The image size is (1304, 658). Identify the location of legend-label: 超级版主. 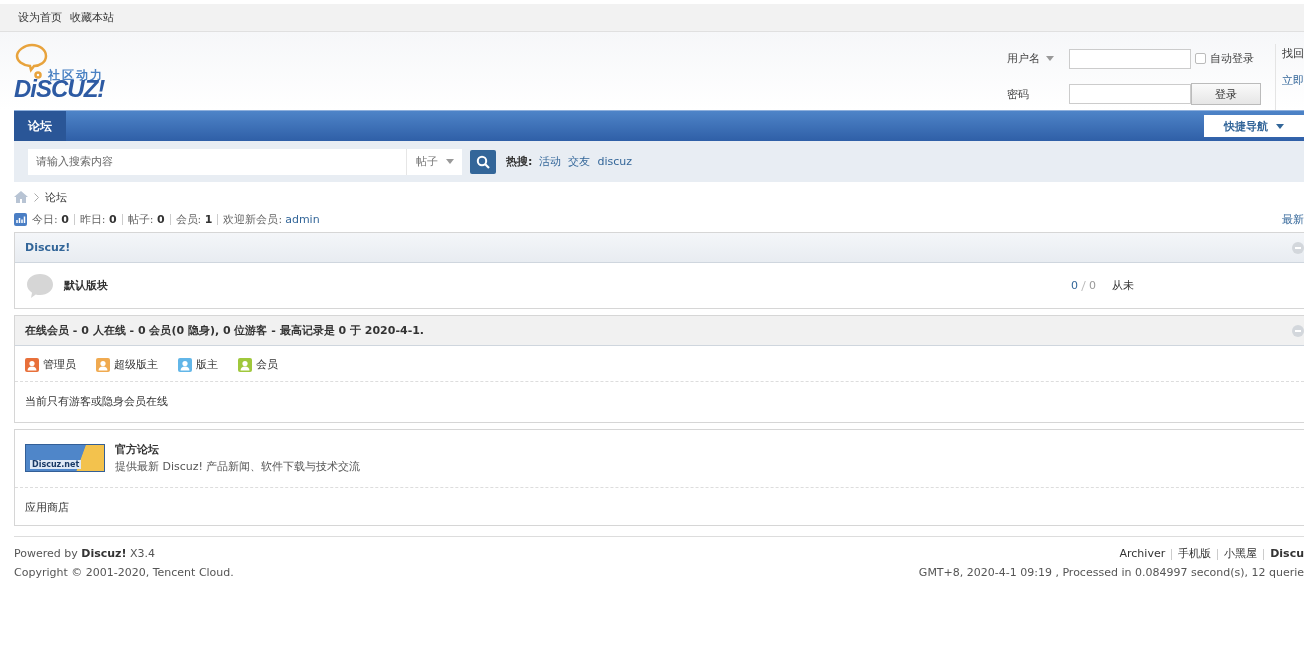
(136, 364).